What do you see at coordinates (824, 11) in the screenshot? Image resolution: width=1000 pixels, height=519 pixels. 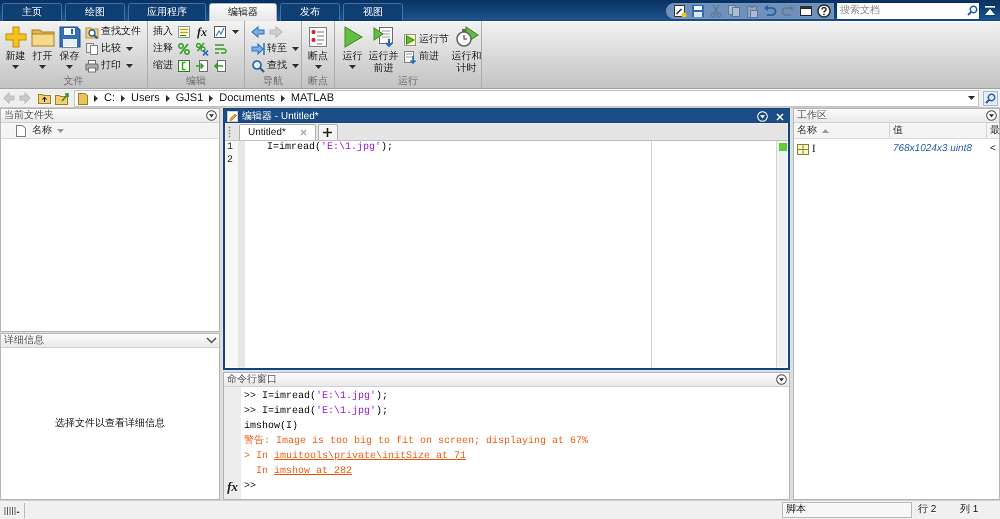 I see `help-icon` at bounding box center [824, 11].